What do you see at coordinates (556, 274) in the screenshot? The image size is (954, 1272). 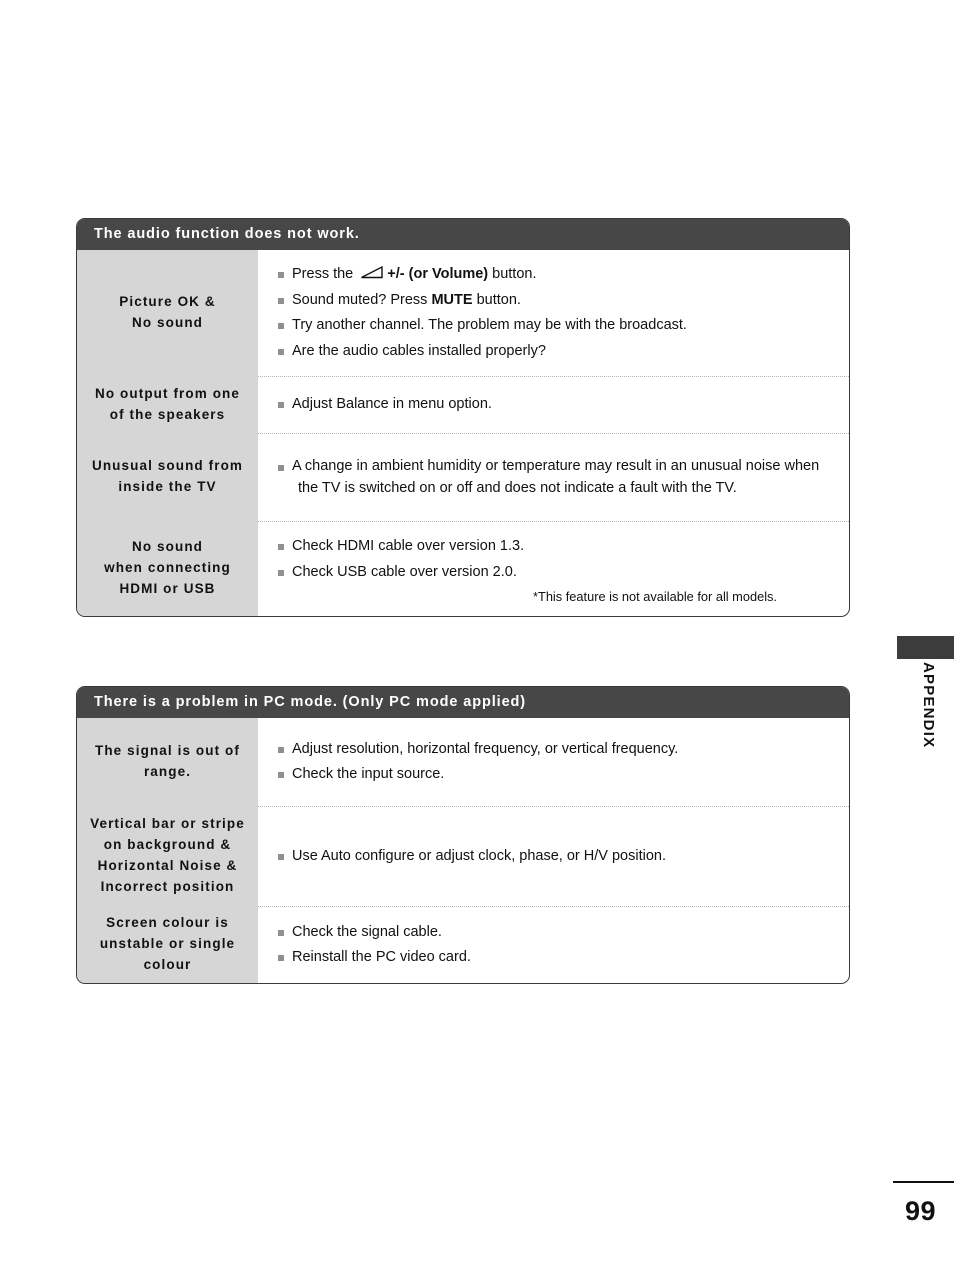 I see `bullet-item: Press the +/- (or Volume) button.` at bounding box center [556, 274].